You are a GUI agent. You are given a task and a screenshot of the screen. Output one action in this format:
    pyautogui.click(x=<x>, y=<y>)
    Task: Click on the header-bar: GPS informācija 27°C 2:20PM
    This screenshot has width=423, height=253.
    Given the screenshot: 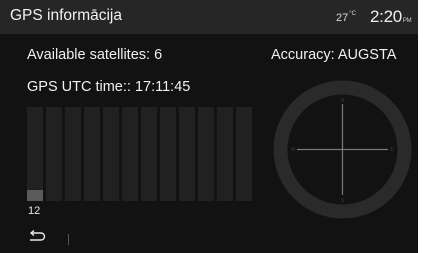 What is the action you would take?
    pyautogui.click(x=209, y=17)
    